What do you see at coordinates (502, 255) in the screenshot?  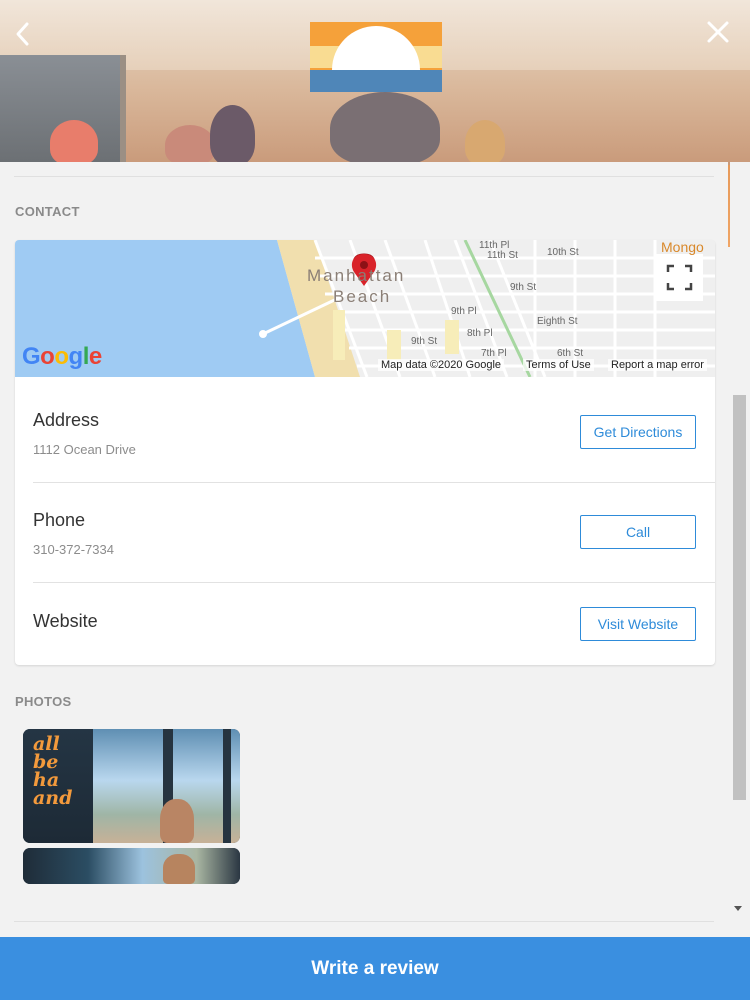 I see `street-label: 11th St` at bounding box center [502, 255].